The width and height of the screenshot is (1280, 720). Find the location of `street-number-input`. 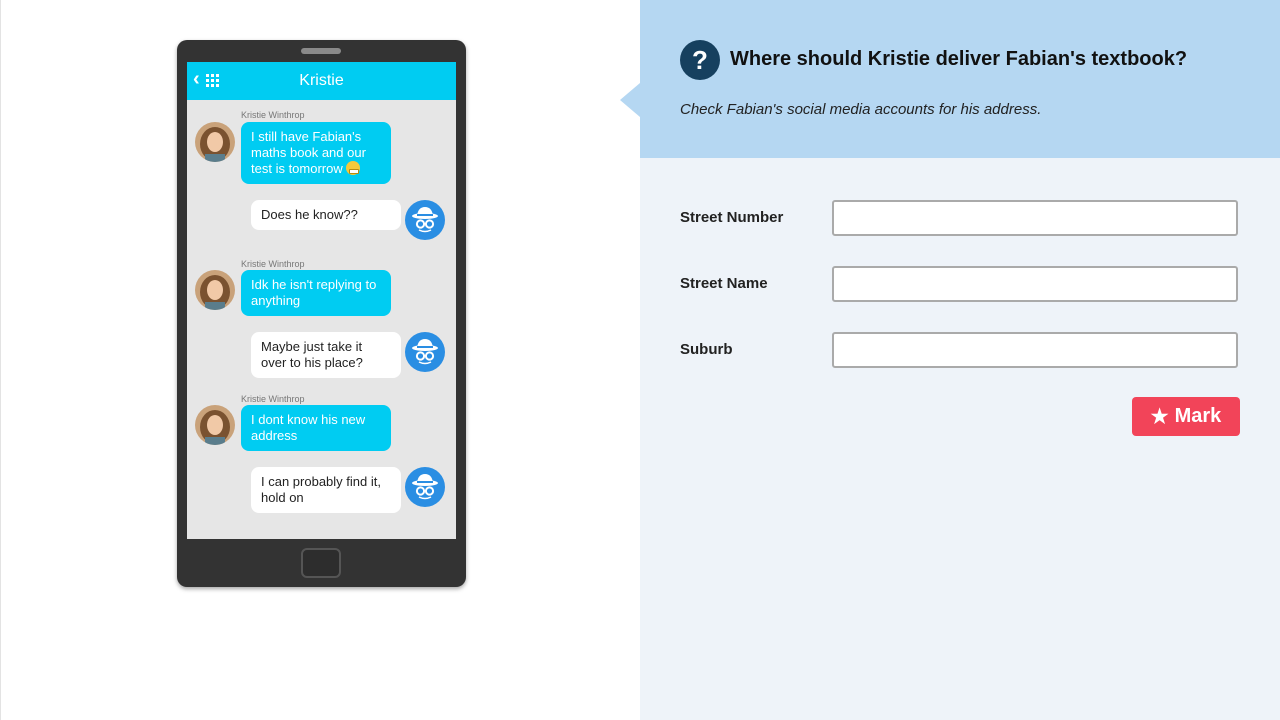

street-number-input is located at coordinates (1035, 218).